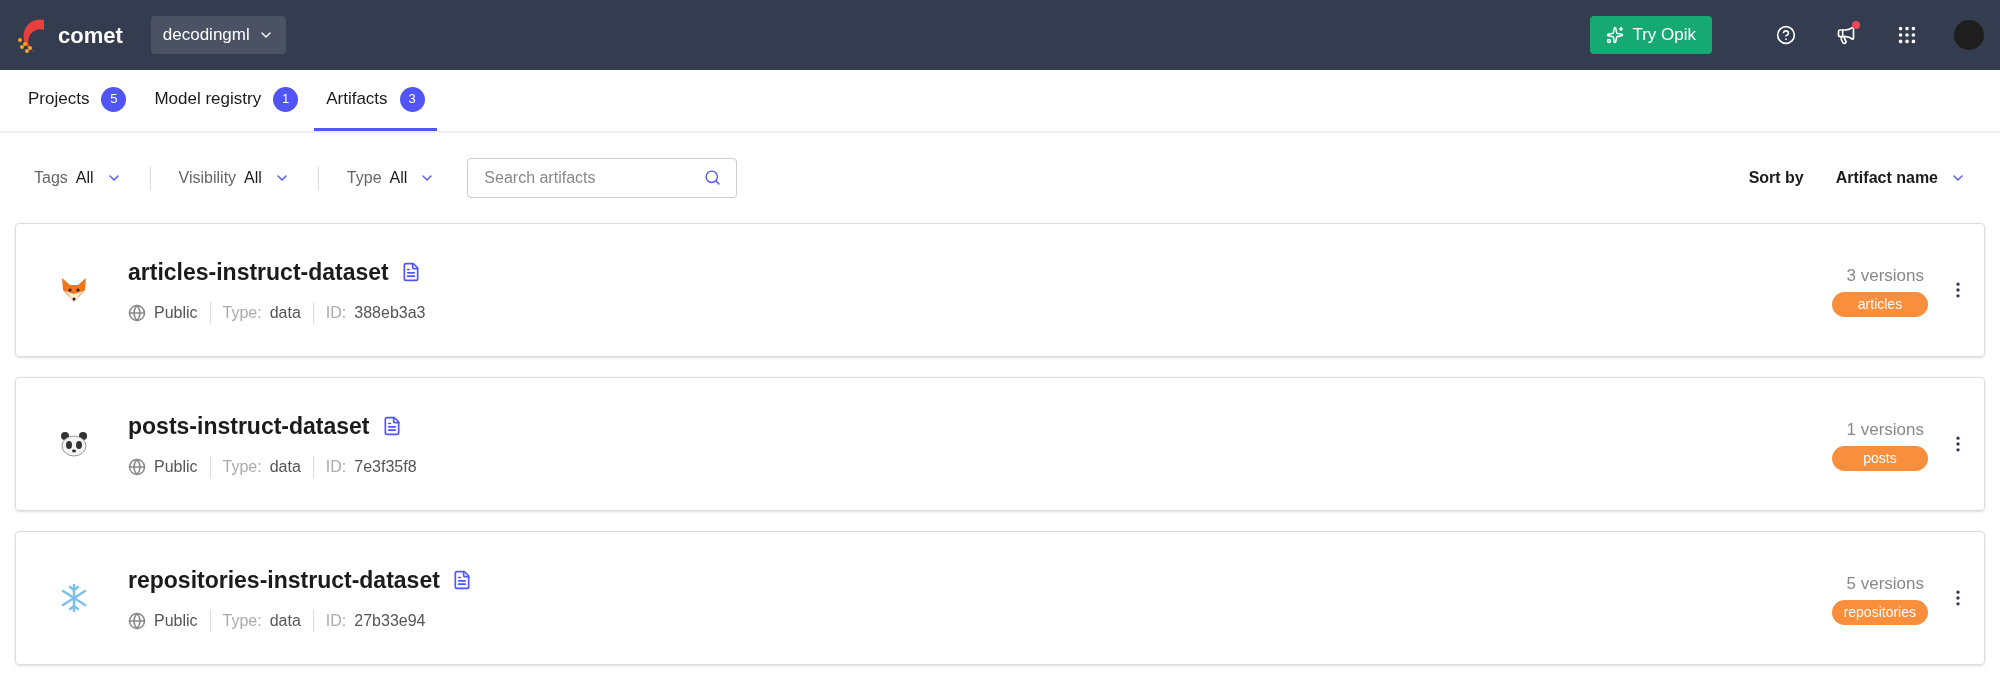 Image resolution: width=2000 pixels, height=677 pixels. What do you see at coordinates (385, 467) in the screenshot?
I see `id-value: 7e3f35f8` at bounding box center [385, 467].